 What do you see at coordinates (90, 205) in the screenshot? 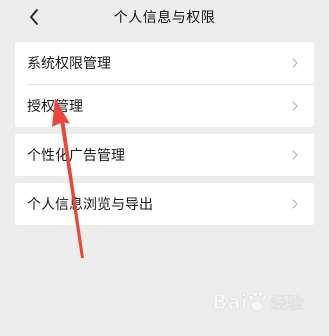
I see `menu-item-label: 个人信息浏览与导出` at bounding box center [90, 205].